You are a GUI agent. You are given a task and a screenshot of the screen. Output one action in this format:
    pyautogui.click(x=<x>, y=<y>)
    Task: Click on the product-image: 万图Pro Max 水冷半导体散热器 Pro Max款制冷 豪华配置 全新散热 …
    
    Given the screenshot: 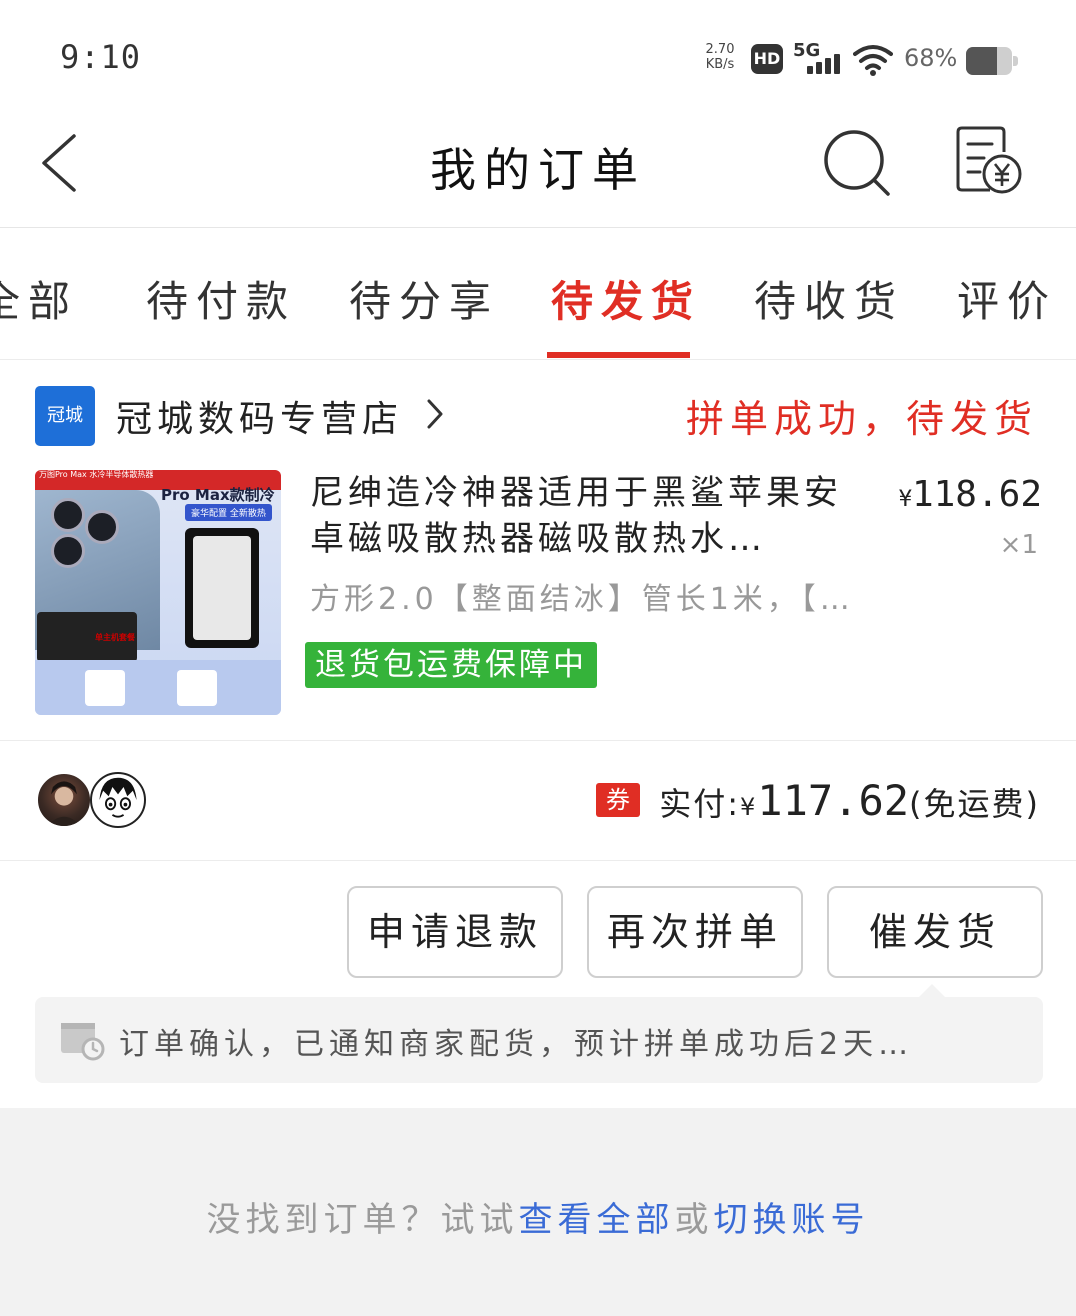 What is the action you would take?
    pyautogui.click(x=158, y=592)
    